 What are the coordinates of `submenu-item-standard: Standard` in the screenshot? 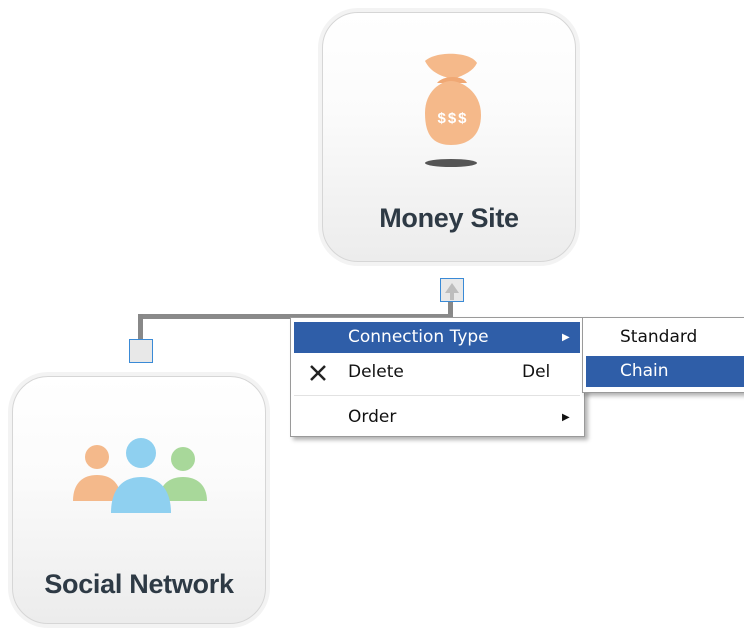 It's located at (665, 337).